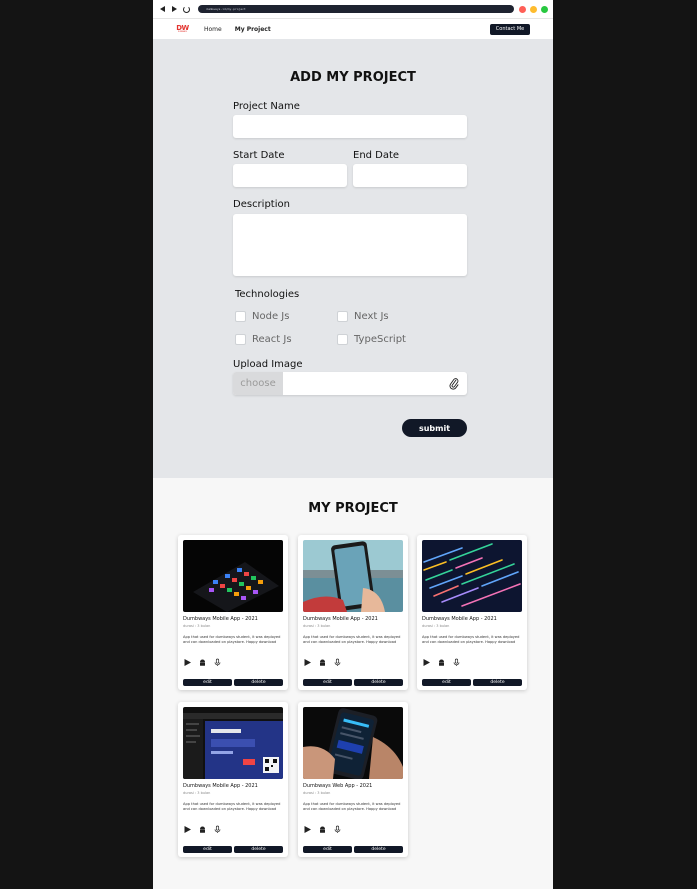 This screenshot has width=697, height=889. I want to click on next-js-label: Next Js, so click(371, 316).